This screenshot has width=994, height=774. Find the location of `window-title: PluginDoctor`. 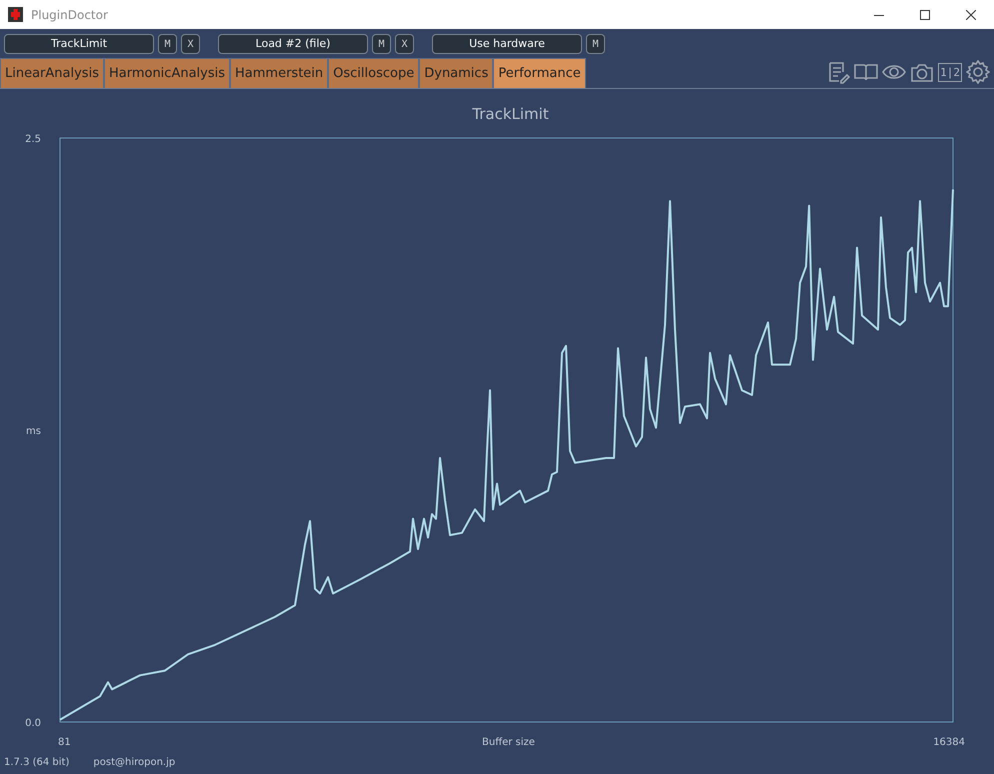

window-title: PluginDoctor is located at coordinates (69, 15).